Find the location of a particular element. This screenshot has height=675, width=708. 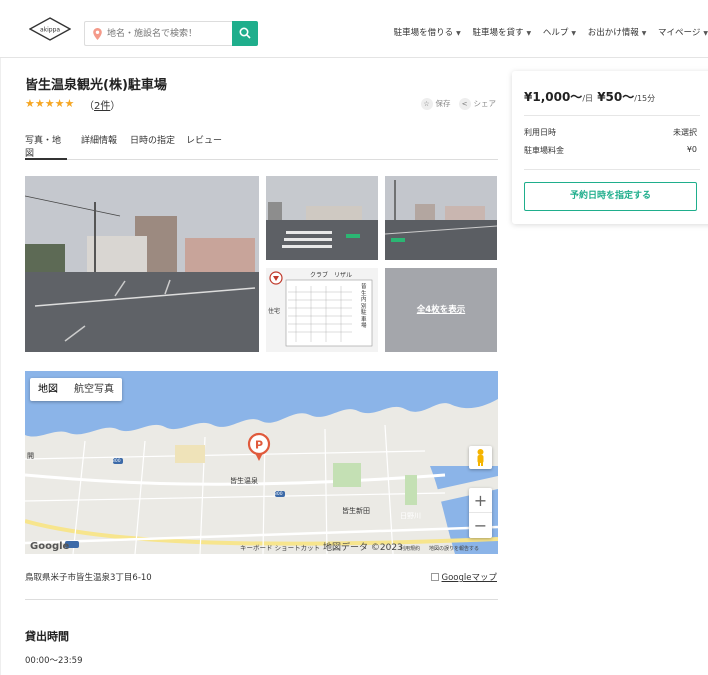

tab-label: 詳細情報 is located at coordinates (99, 141).